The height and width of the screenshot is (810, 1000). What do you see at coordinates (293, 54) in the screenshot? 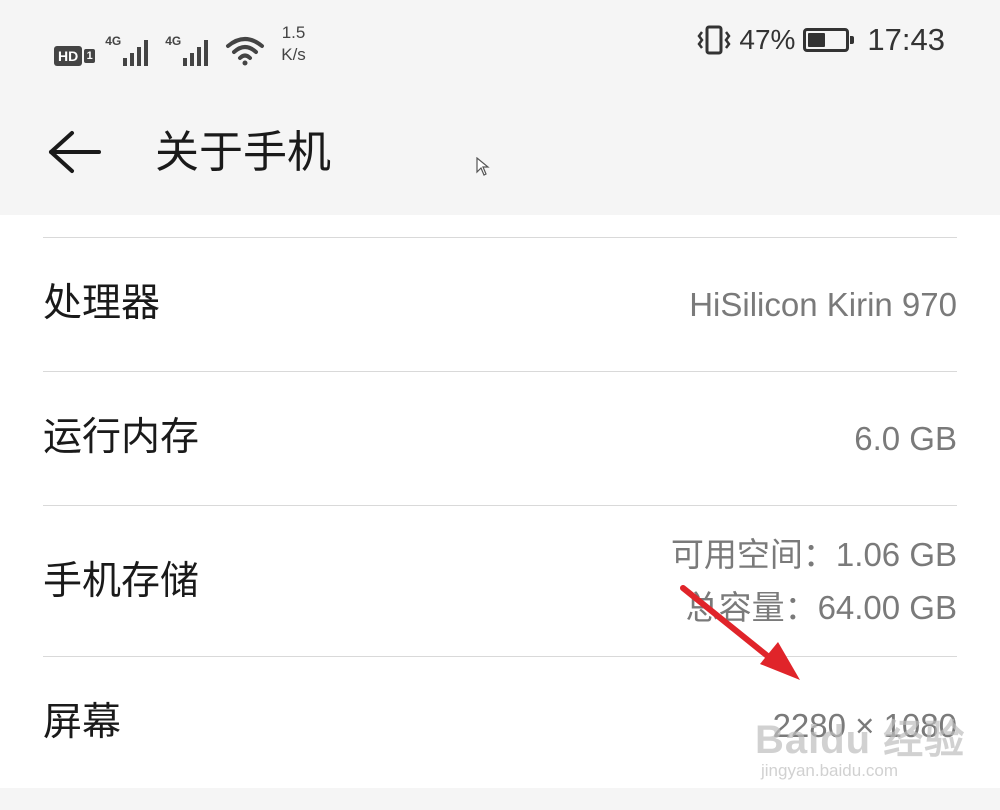
I see `speed-unit: K/s` at bounding box center [293, 54].